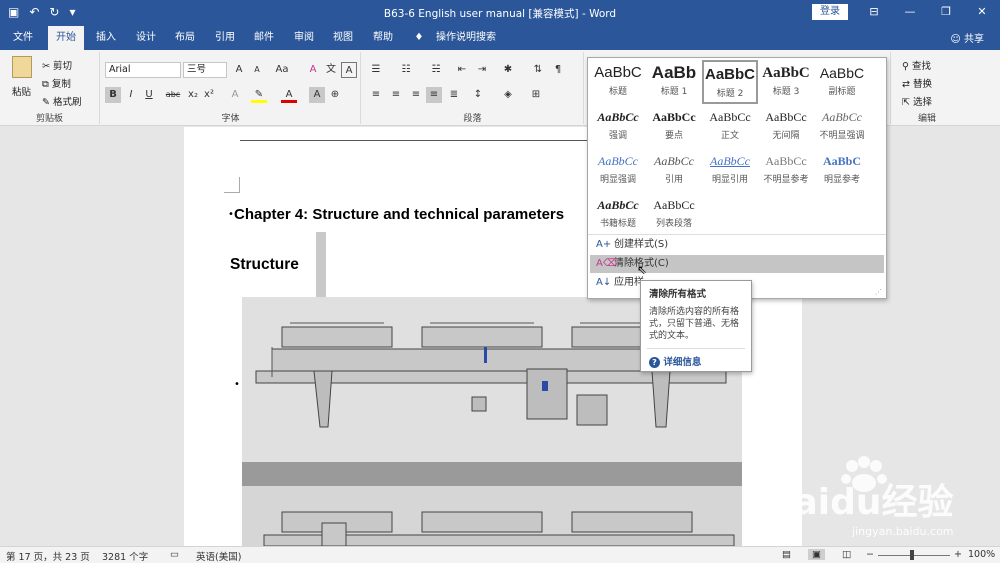  I want to click on style-subtitle: AaBbC 副标题, so click(842, 82).